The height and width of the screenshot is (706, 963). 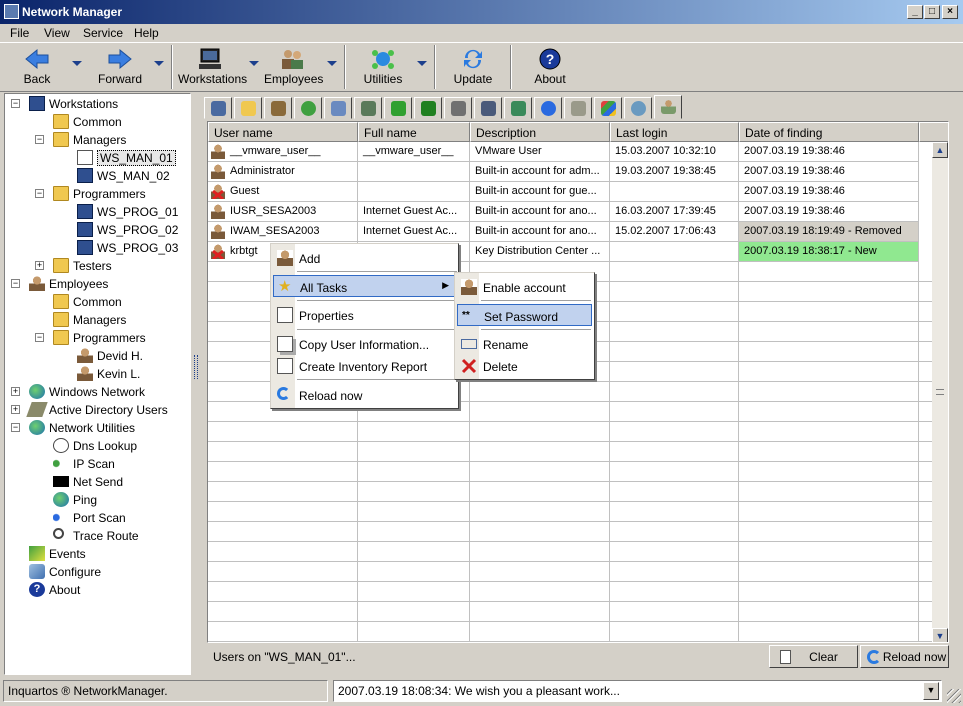 What do you see at coordinates (931, 691) in the screenshot?
I see `chevron-down-icon: ▼` at bounding box center [931, 691].